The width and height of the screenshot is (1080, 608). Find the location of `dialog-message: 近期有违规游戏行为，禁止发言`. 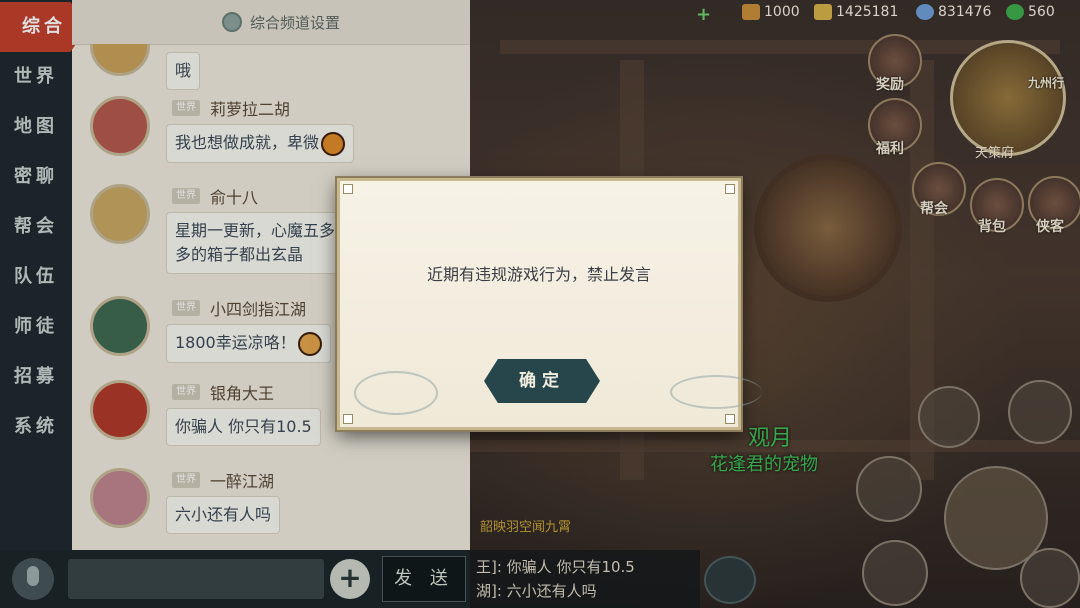

dialog-message: 近期有违规游戏行为，禁止发言 is located at coordinates (538, 274).